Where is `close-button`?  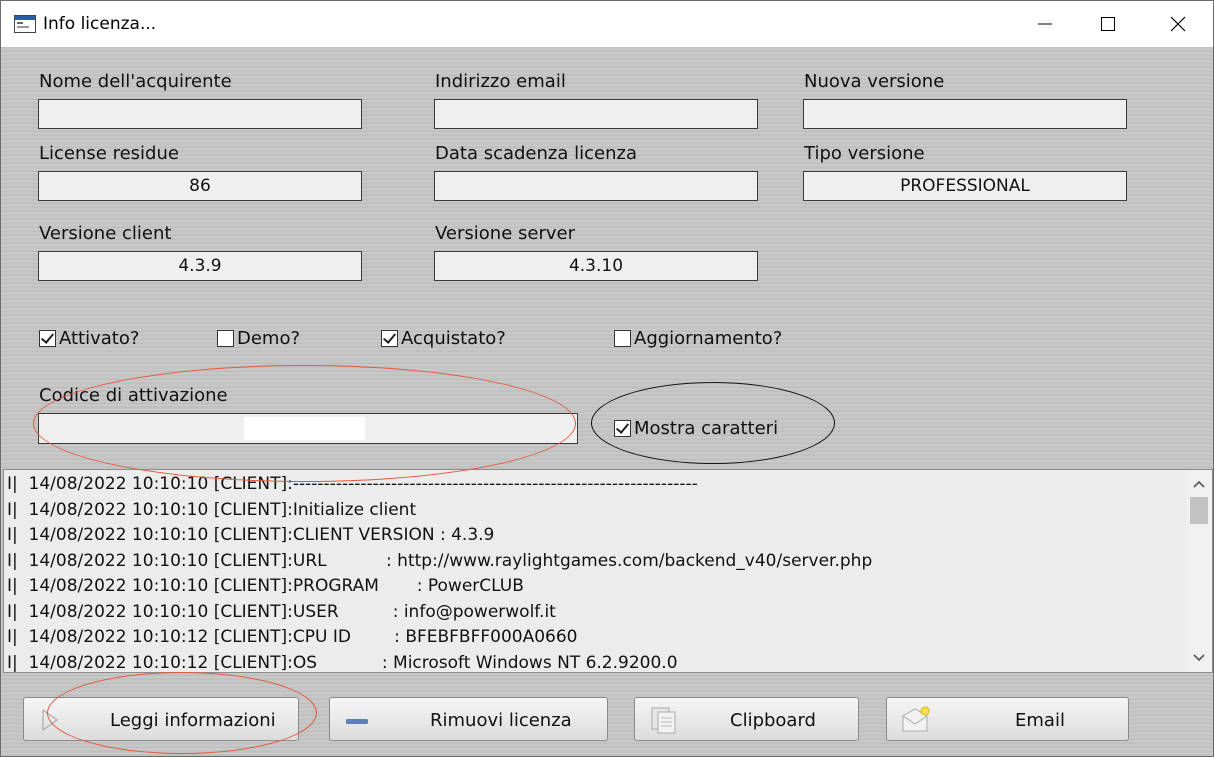 close-button is located at coordinates (1178, 24).